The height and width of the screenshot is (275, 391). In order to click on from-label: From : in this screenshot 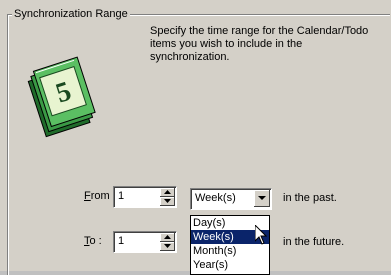, I will do `click(100, 196)`.